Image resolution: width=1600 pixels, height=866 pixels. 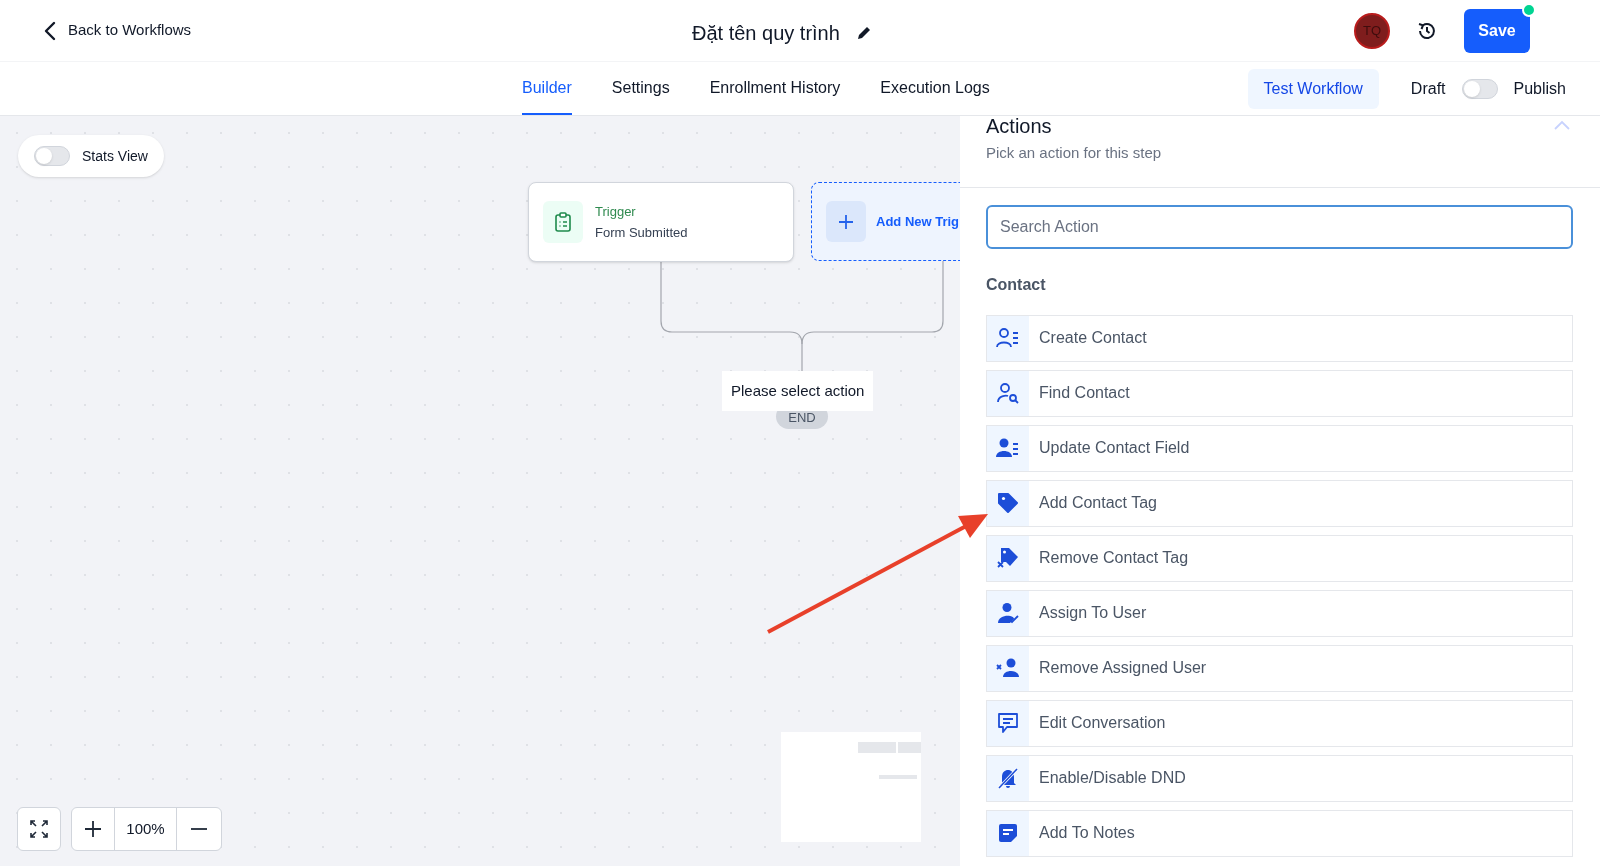 What do you see at coordinates (661, 222) in the screenshot?
I see `trigger-card: Trigger Form Submitted` at bounding box center [661, 222].